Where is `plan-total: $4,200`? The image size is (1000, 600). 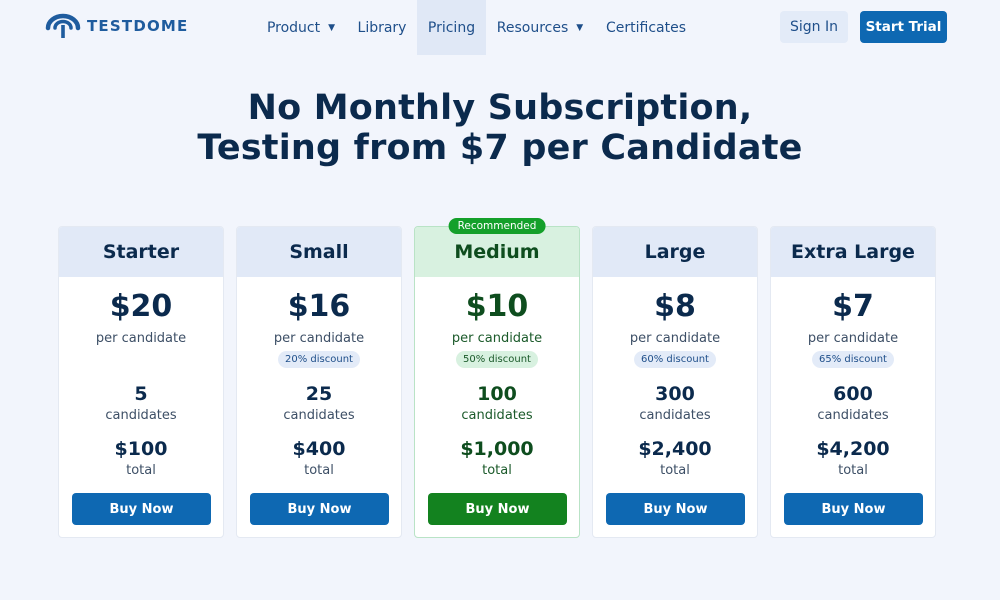 plan-total: $4,200 is located at coordinates (853, 449).